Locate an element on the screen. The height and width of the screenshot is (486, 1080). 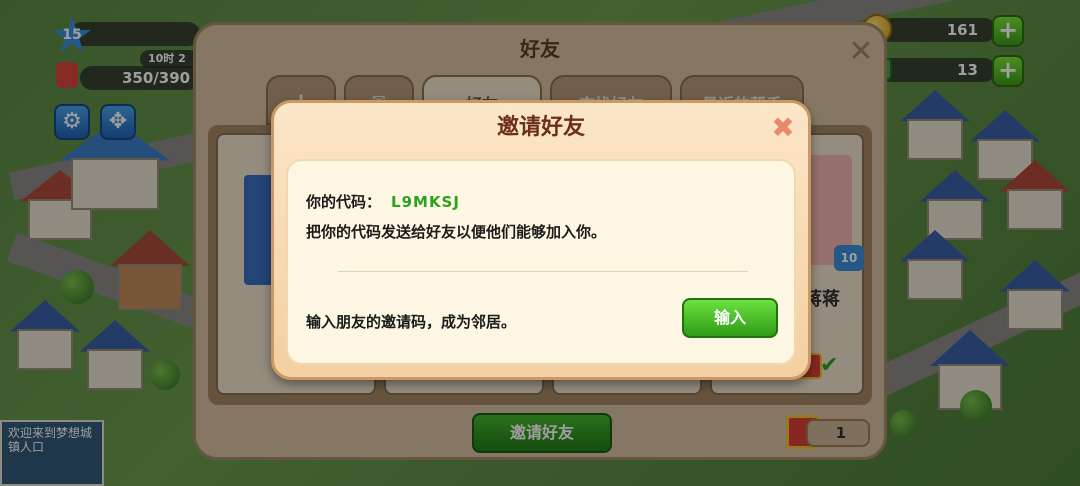
divider is located at coordinates (543, 271).